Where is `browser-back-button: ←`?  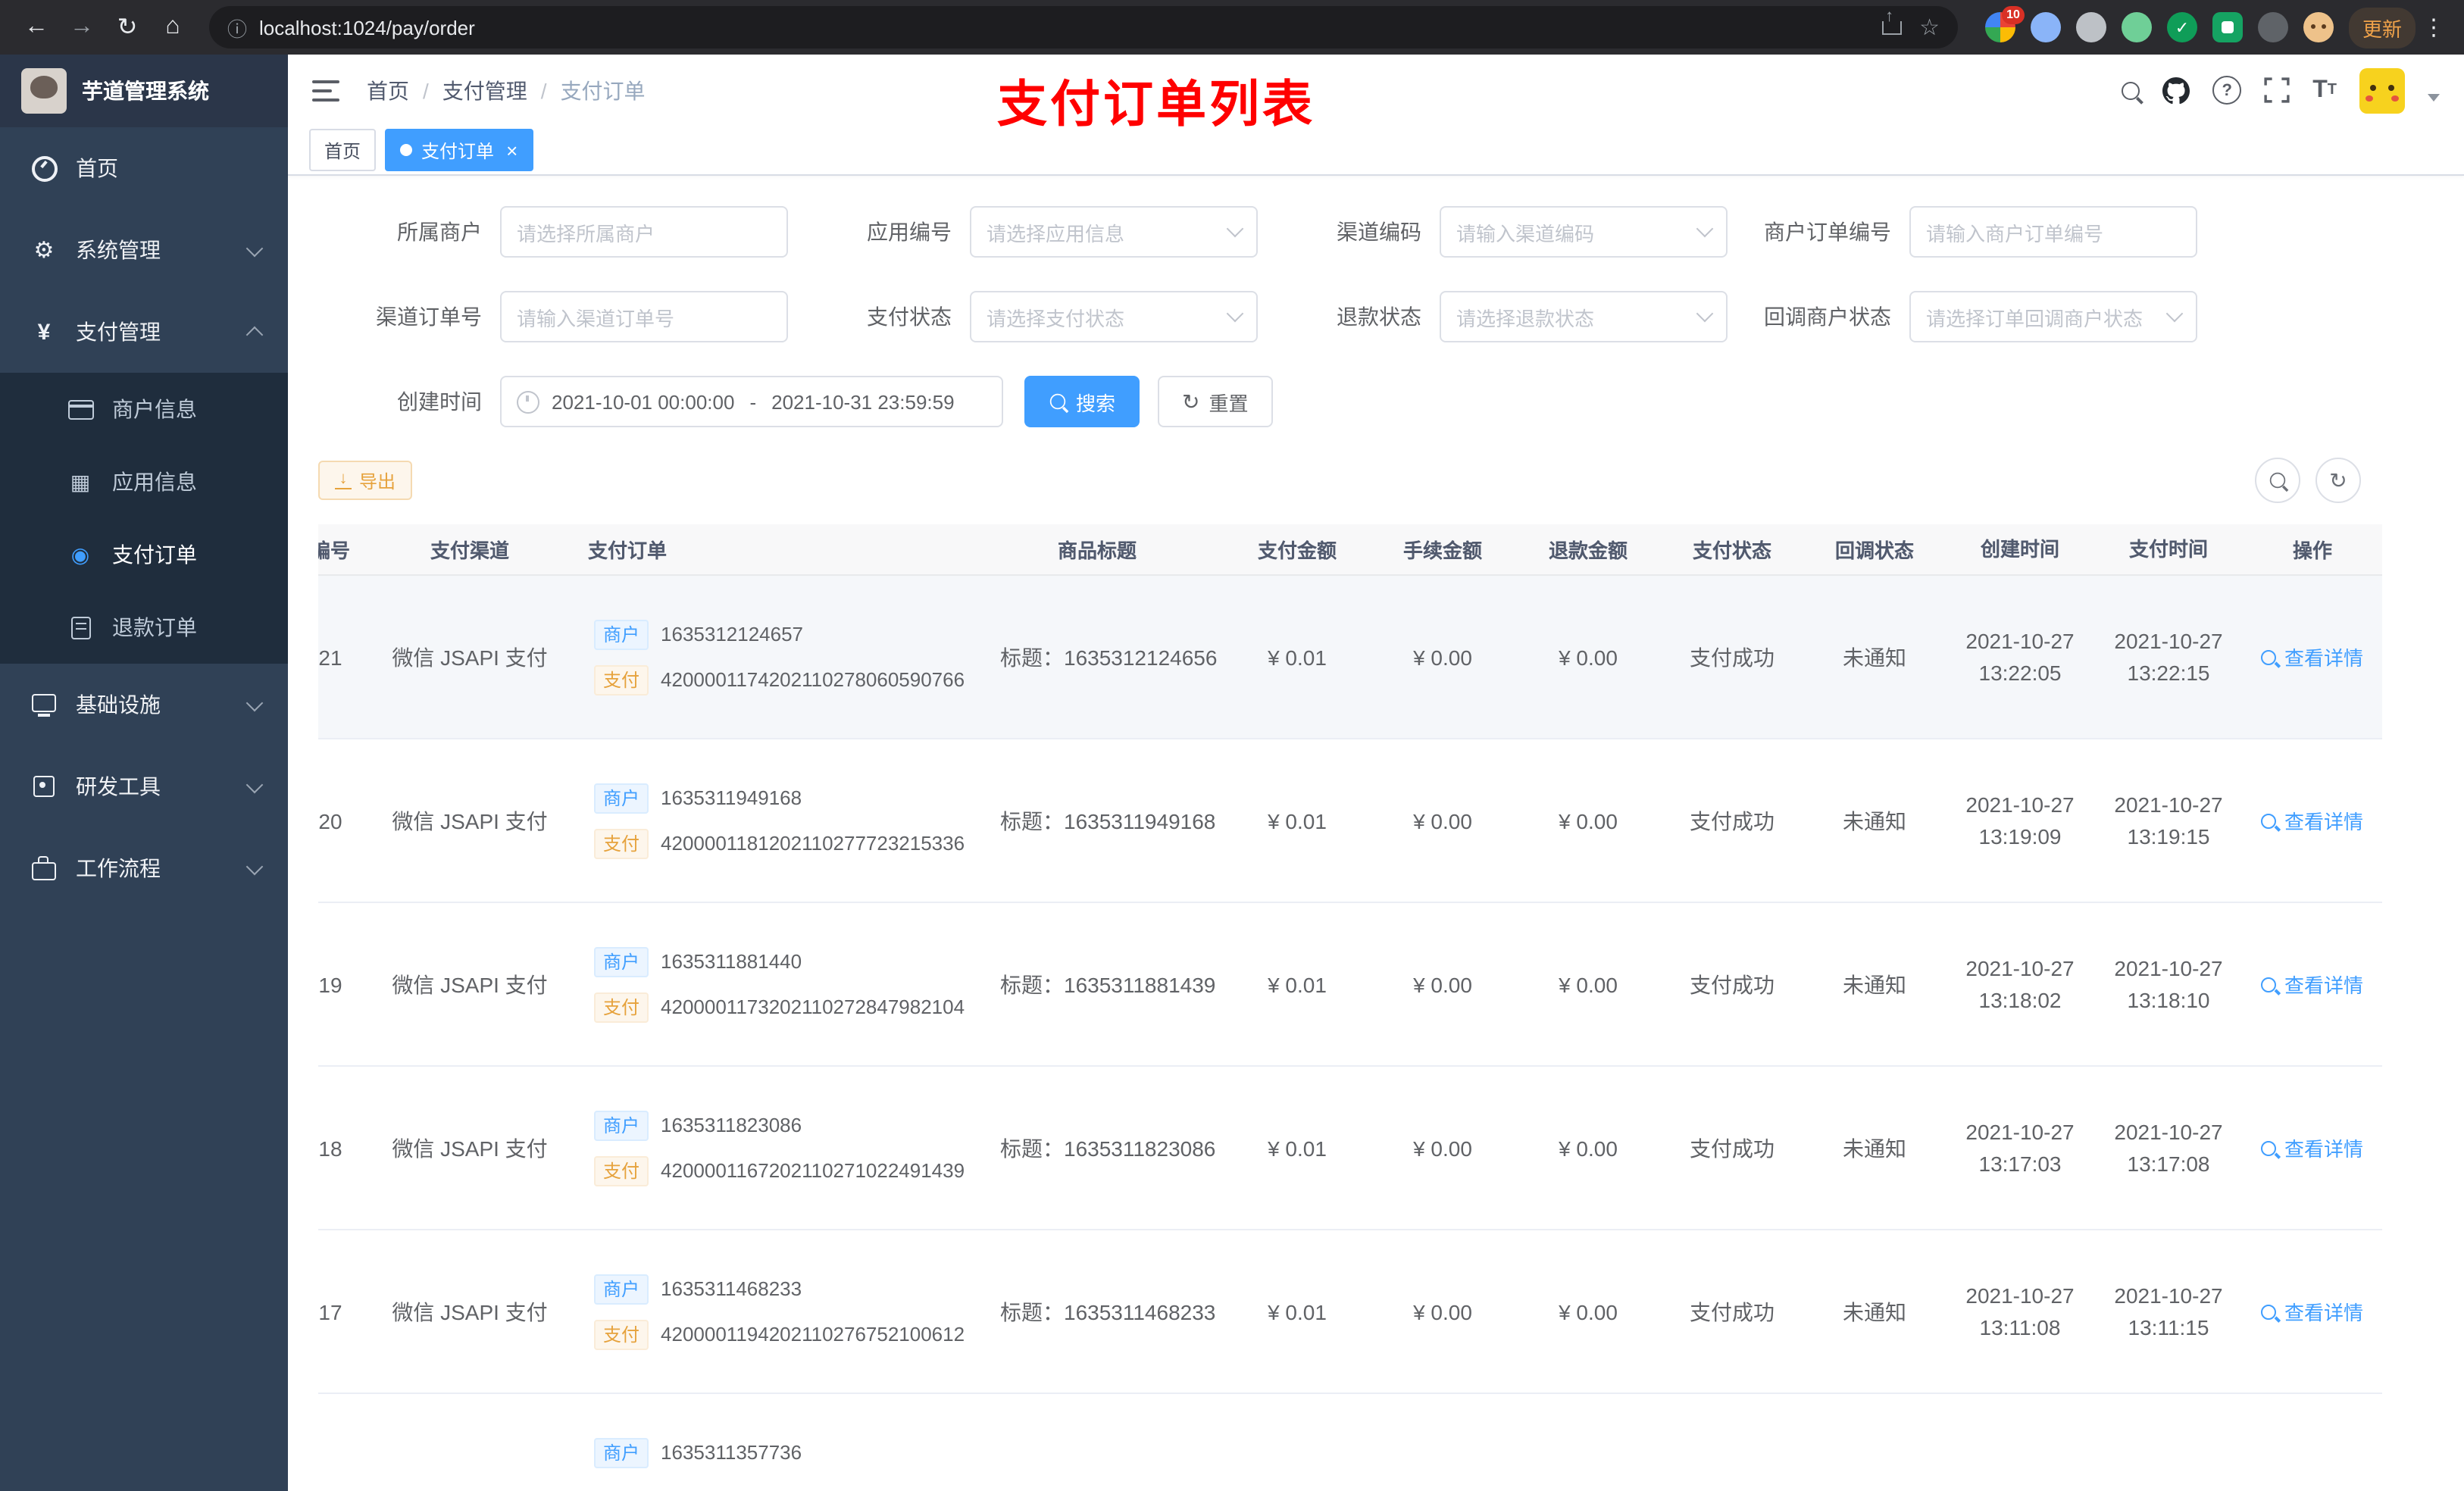 browser-back-button: ← is located at coordinates (36, 27).